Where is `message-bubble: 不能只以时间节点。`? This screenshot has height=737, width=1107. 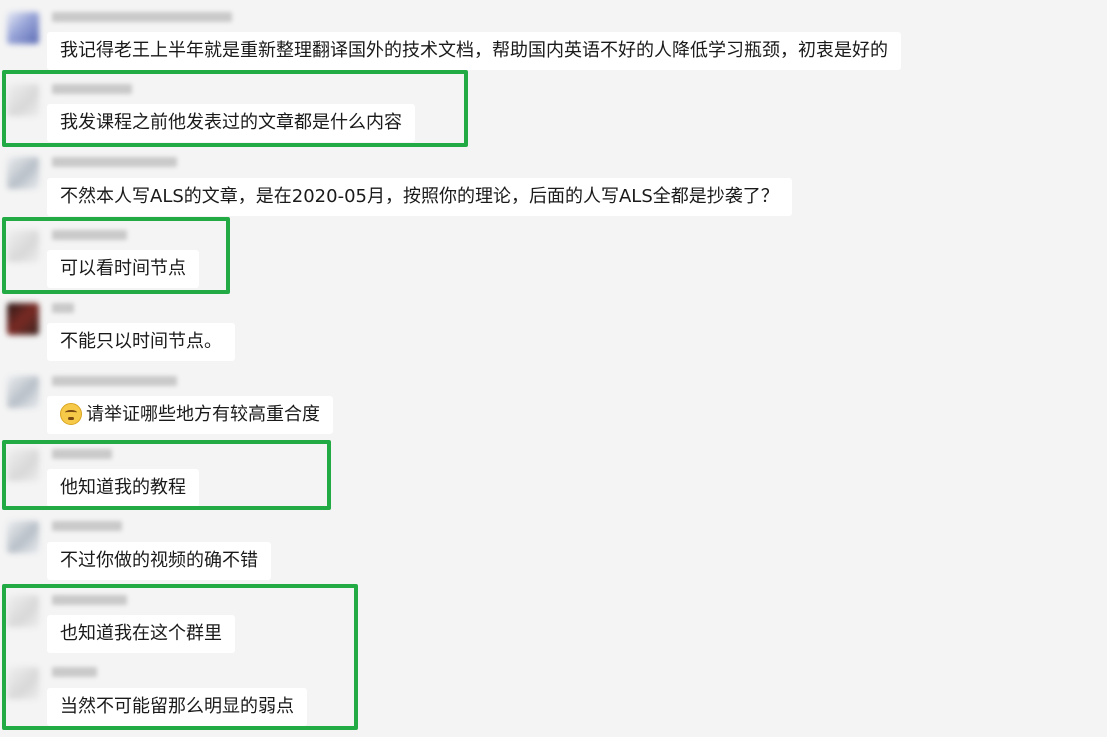 message-bubble: 不能只以时间节点。 is located at coordinates (141, 342).